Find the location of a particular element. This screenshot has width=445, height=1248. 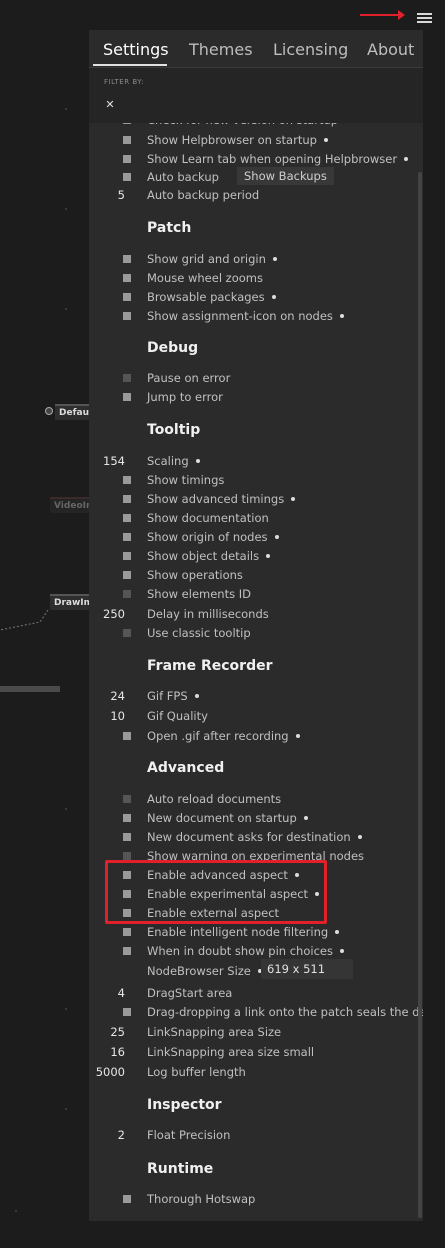

setting-value: 2 is located at coordinates (121, 1135).